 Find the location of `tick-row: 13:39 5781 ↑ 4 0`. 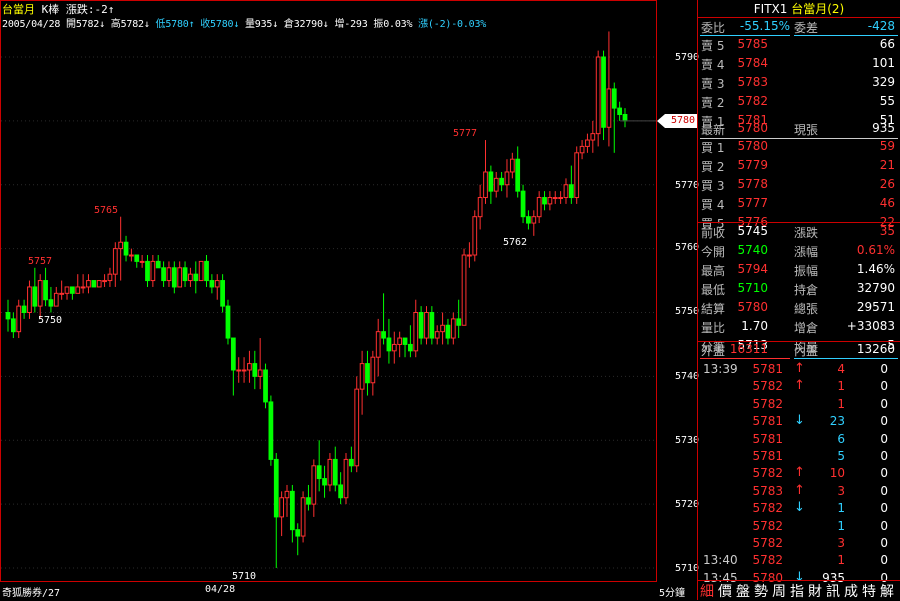

tick-row: 13:39 5781 ↑ 4 0 is located at coordinates (799, 370).